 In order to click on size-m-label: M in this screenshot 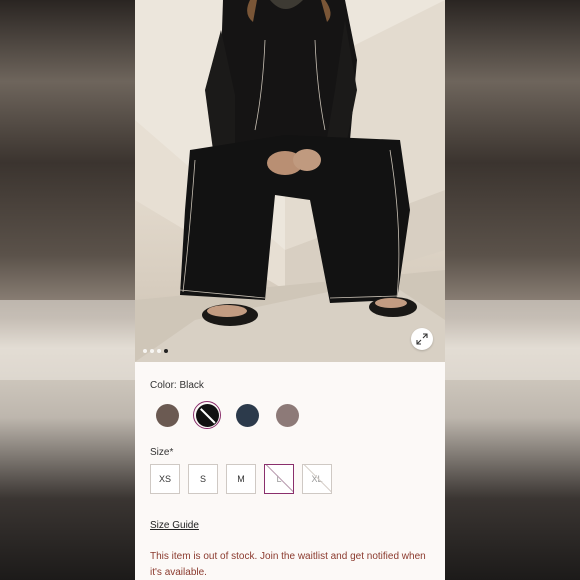, I will do `click(241, 479)`.